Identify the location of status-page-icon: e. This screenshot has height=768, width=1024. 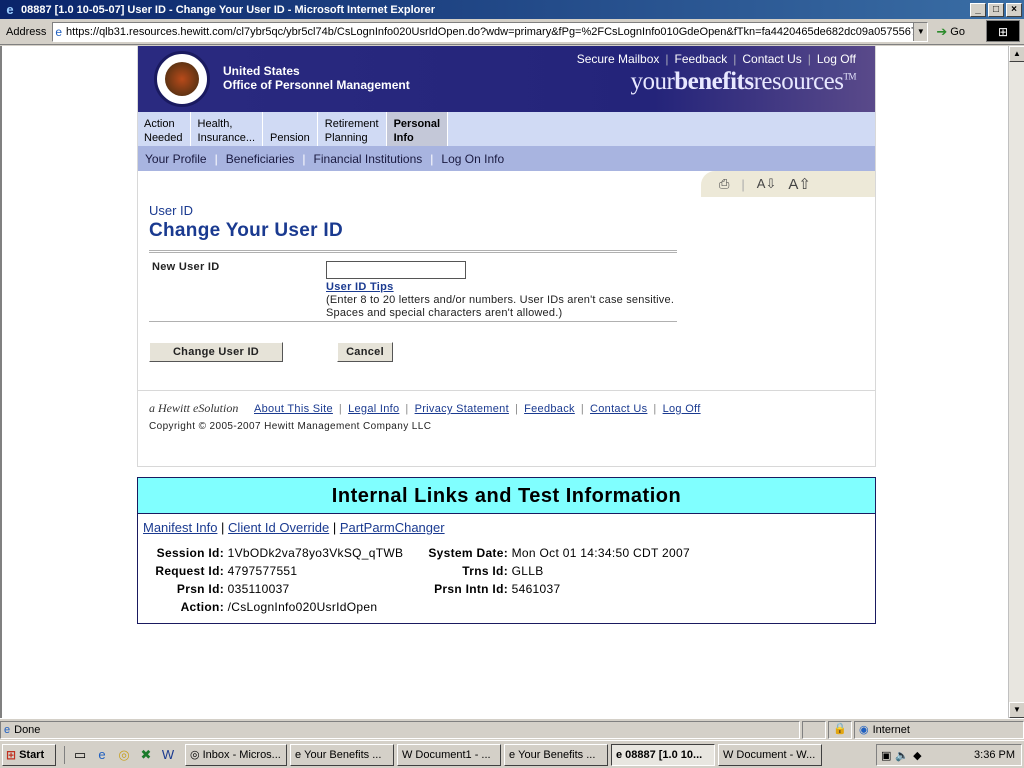
(7, 729).